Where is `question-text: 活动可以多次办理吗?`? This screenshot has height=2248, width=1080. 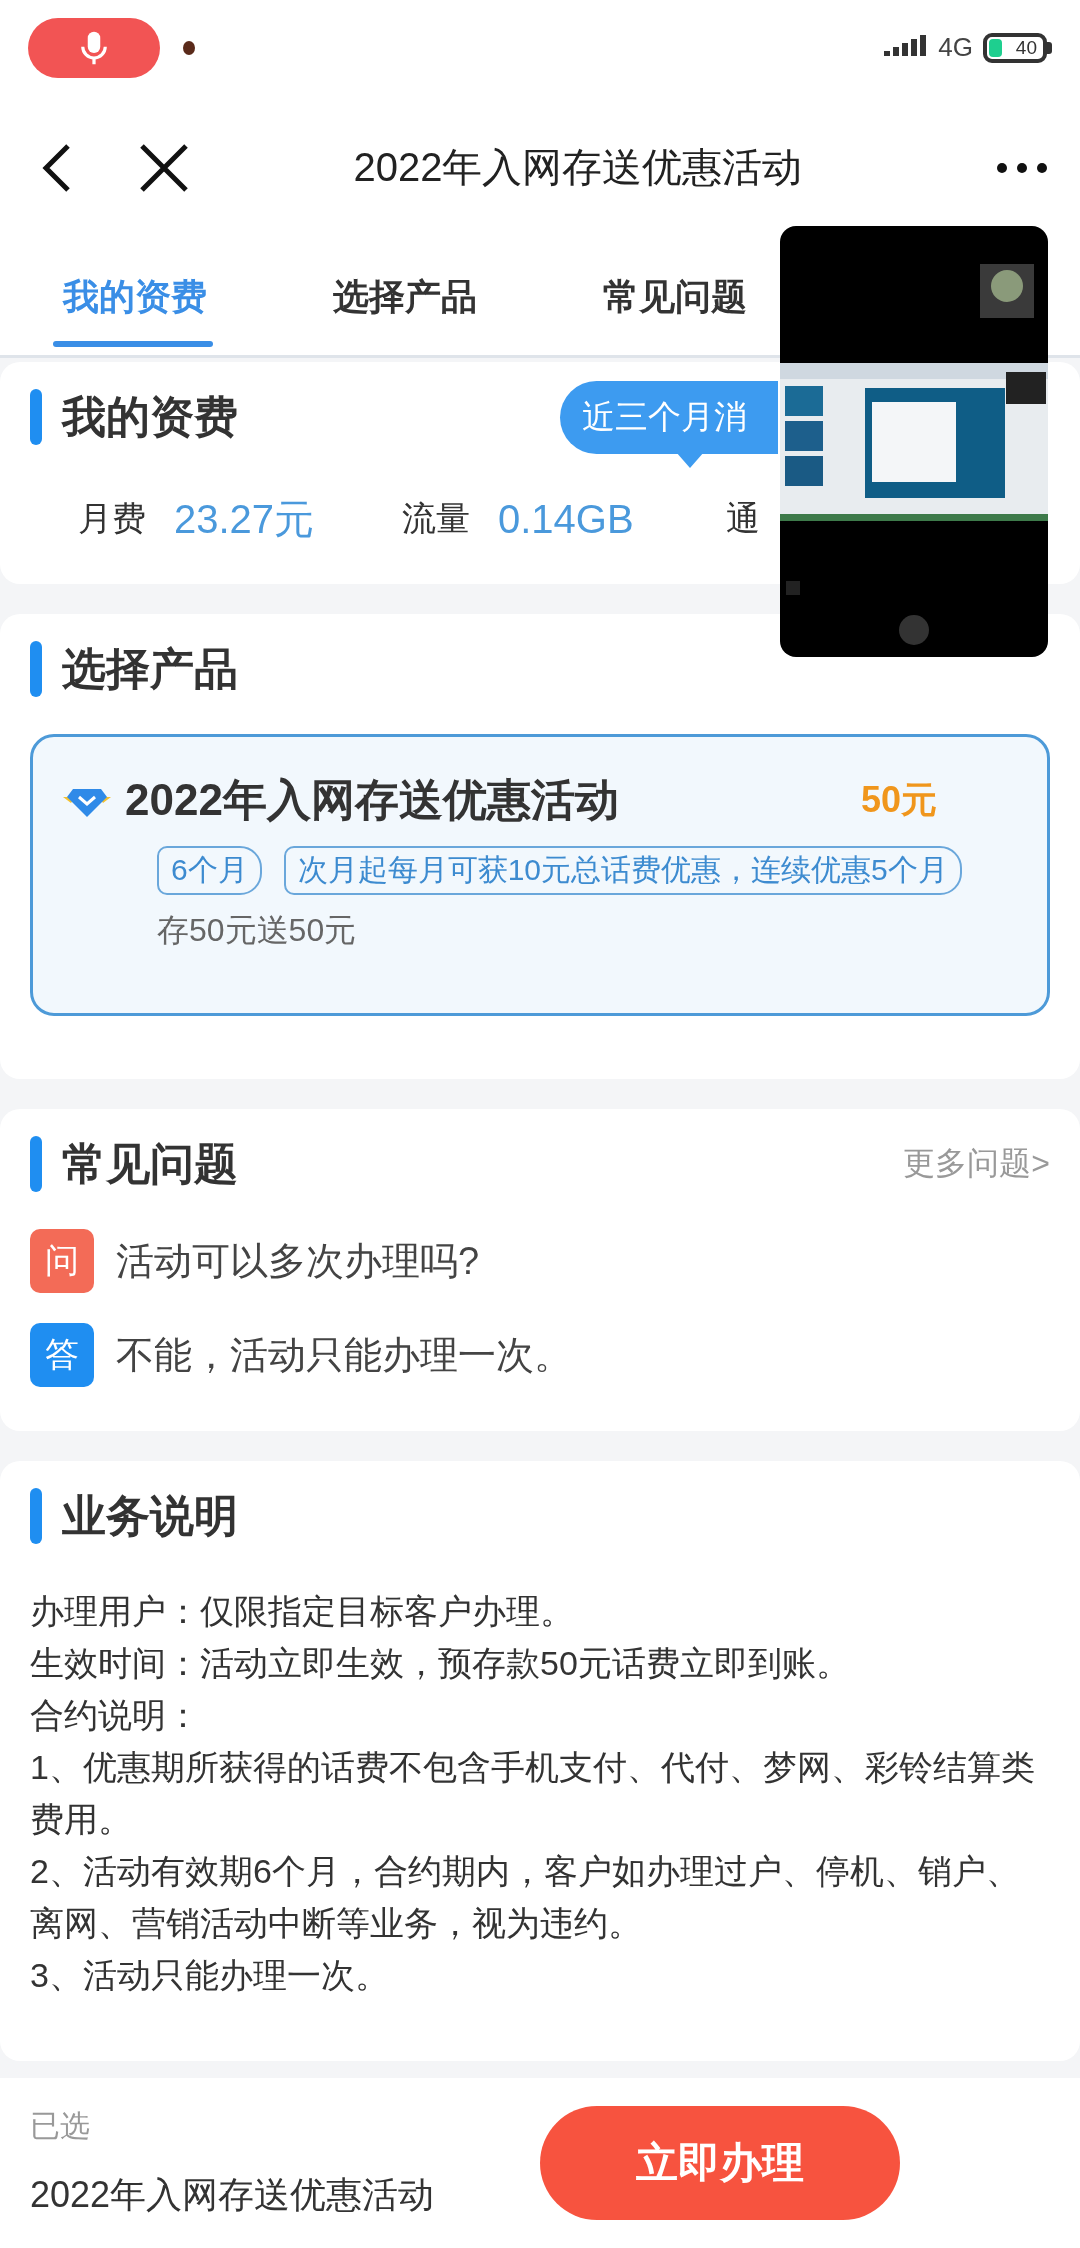
question-text: 活动可以多次办理吗? is located at coordinates (298, 1261).